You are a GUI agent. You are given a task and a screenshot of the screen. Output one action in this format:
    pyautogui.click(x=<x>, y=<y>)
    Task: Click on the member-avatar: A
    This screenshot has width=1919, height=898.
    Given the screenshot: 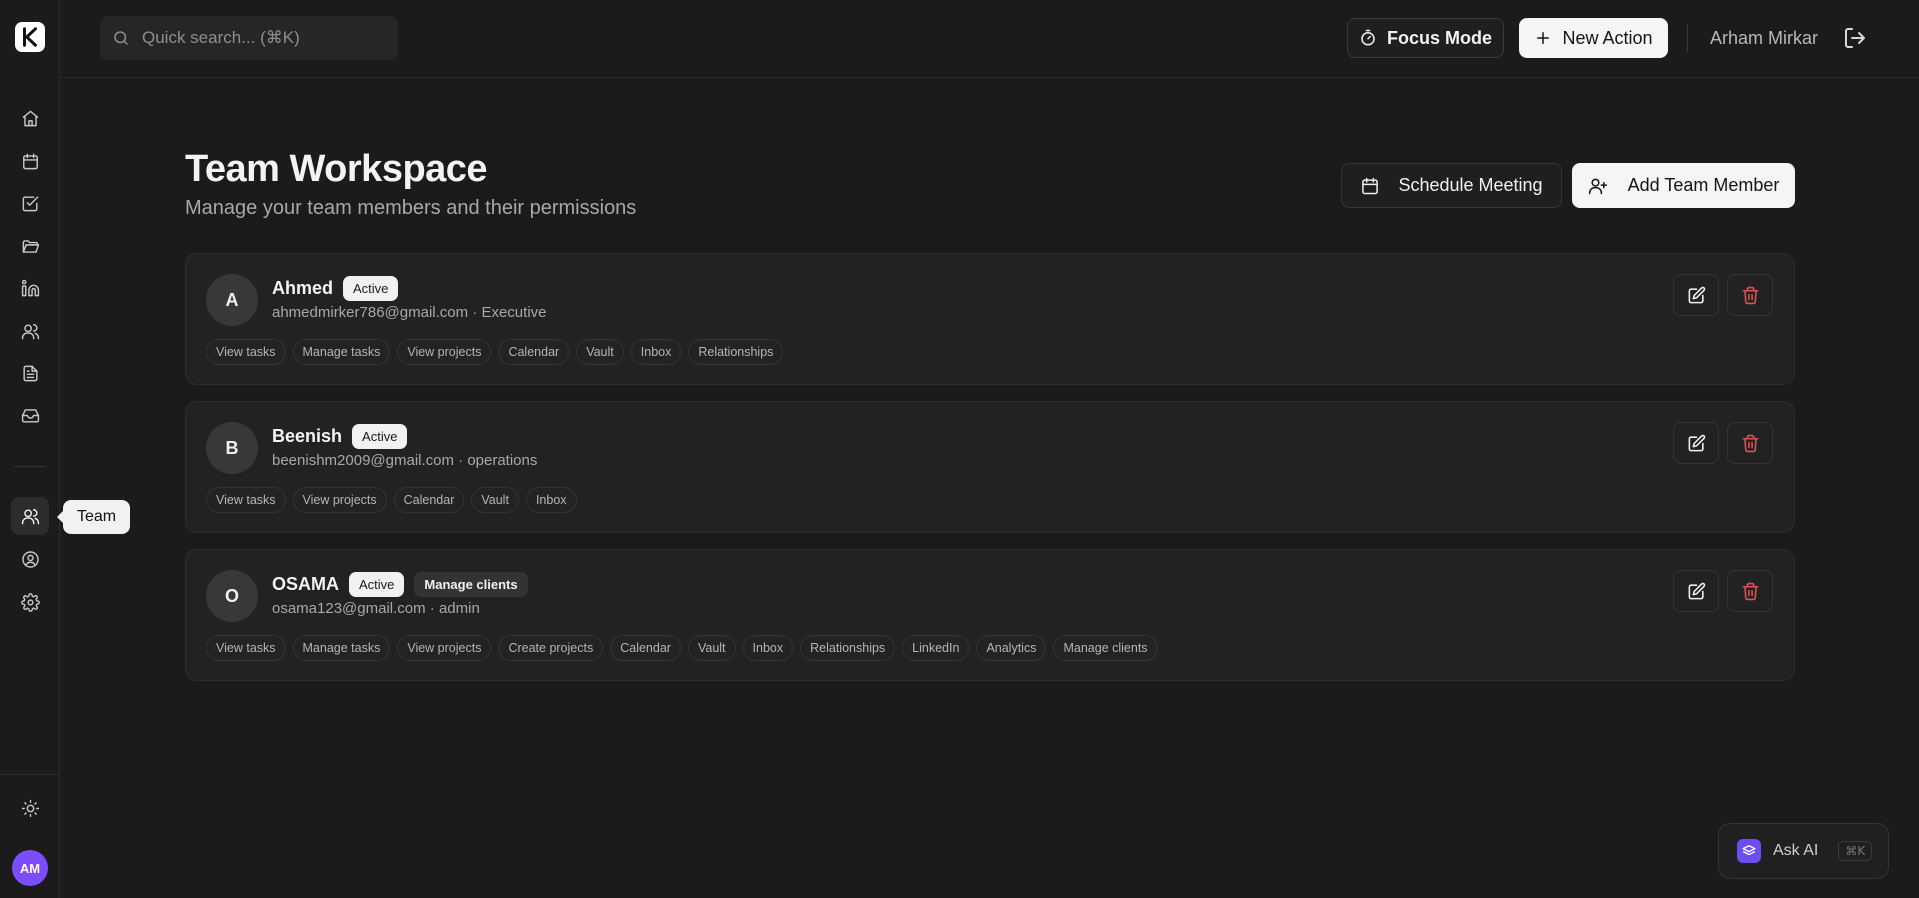 What is the action you would take?
    pyautogui.click(x=232, y=300)
    